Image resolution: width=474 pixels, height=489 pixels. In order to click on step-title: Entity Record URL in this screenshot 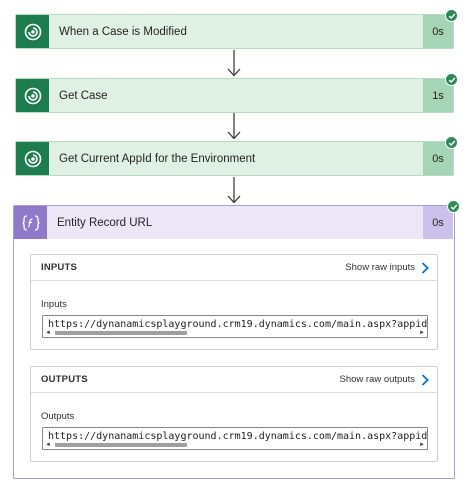, I will do `click(105, 222)`.